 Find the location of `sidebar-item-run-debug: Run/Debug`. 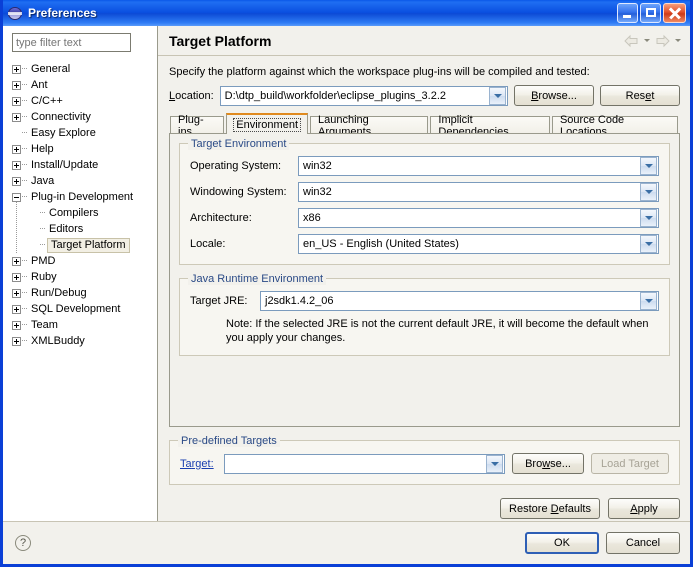

sidebar-item-run-debug: Run/Debug is located at coordinates (84, 293).